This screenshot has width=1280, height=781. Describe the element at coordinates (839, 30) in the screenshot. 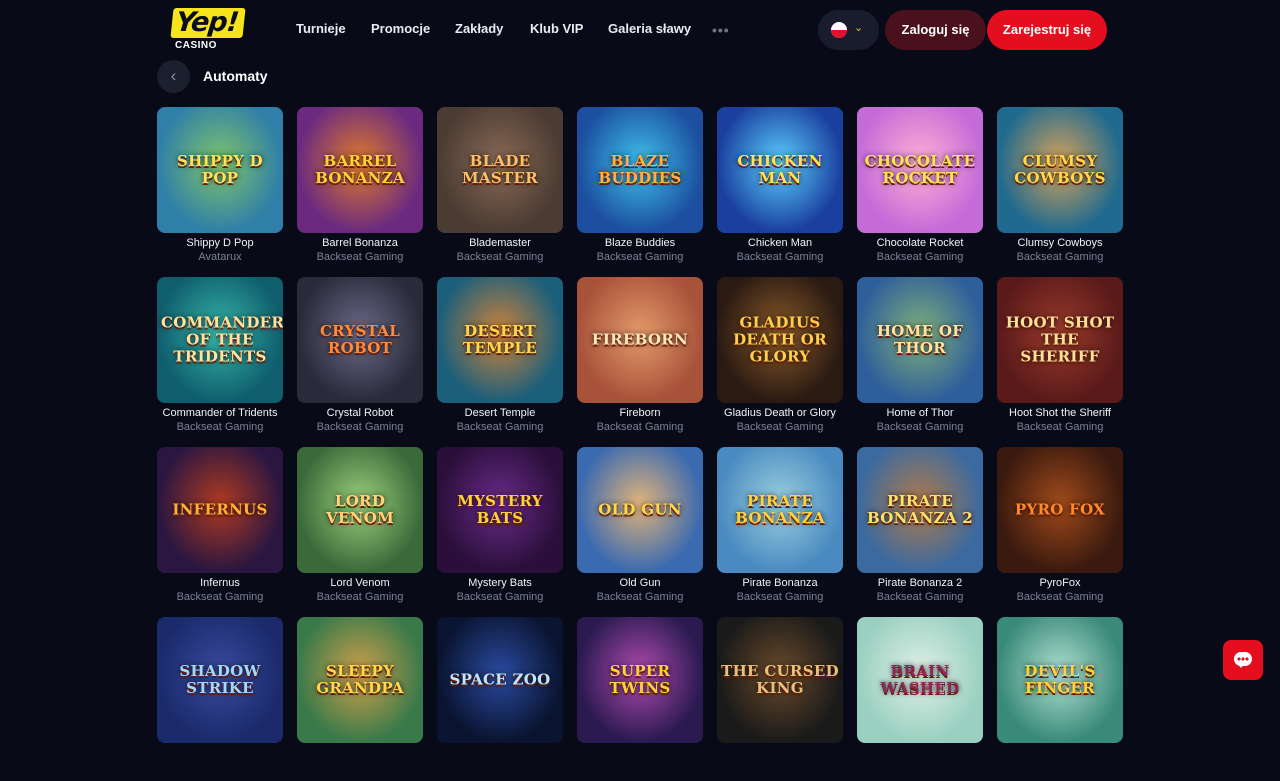

I see `flag-poland-icon` at that location.